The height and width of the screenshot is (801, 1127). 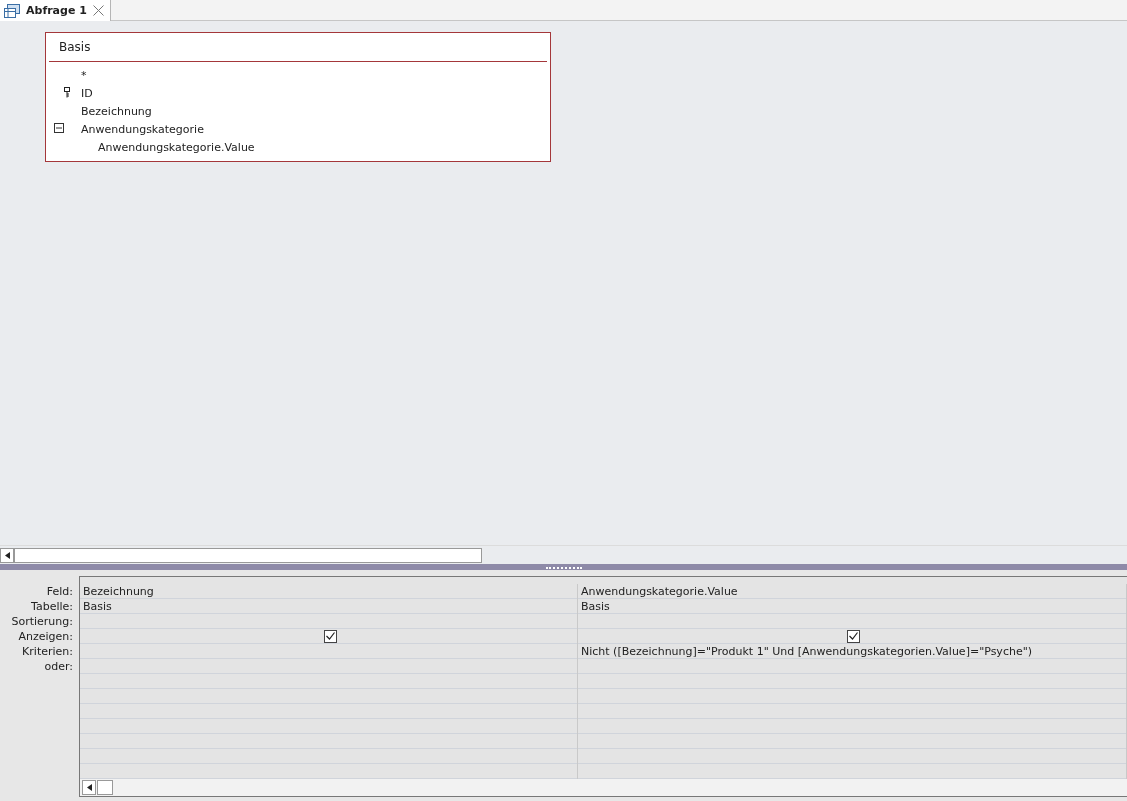 I want to click on grid-scrollbar, so click(x=603, y=787).